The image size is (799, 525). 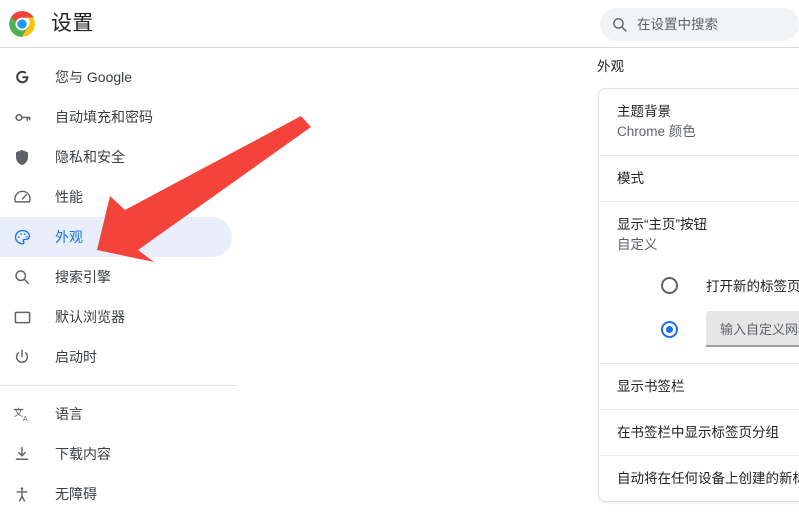 I want to click on search-box, so click(x=699, y=24).